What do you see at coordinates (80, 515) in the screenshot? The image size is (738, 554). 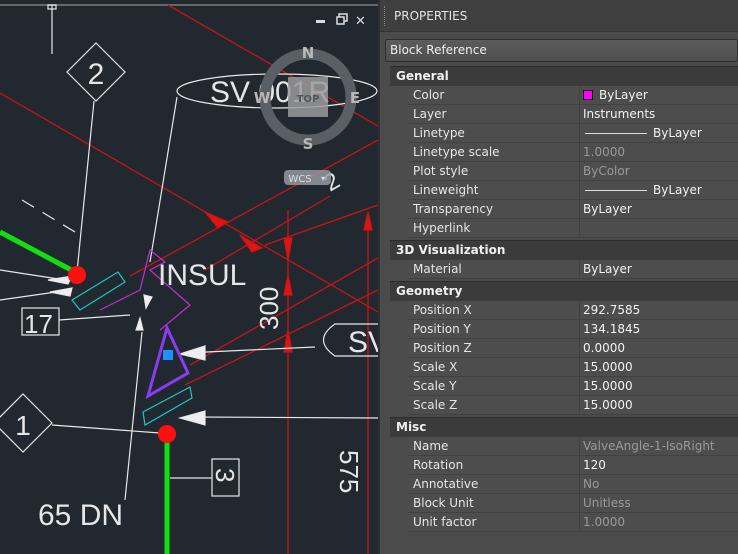 I see `dn-label: 65 DN` at bounding box center [80, 515].